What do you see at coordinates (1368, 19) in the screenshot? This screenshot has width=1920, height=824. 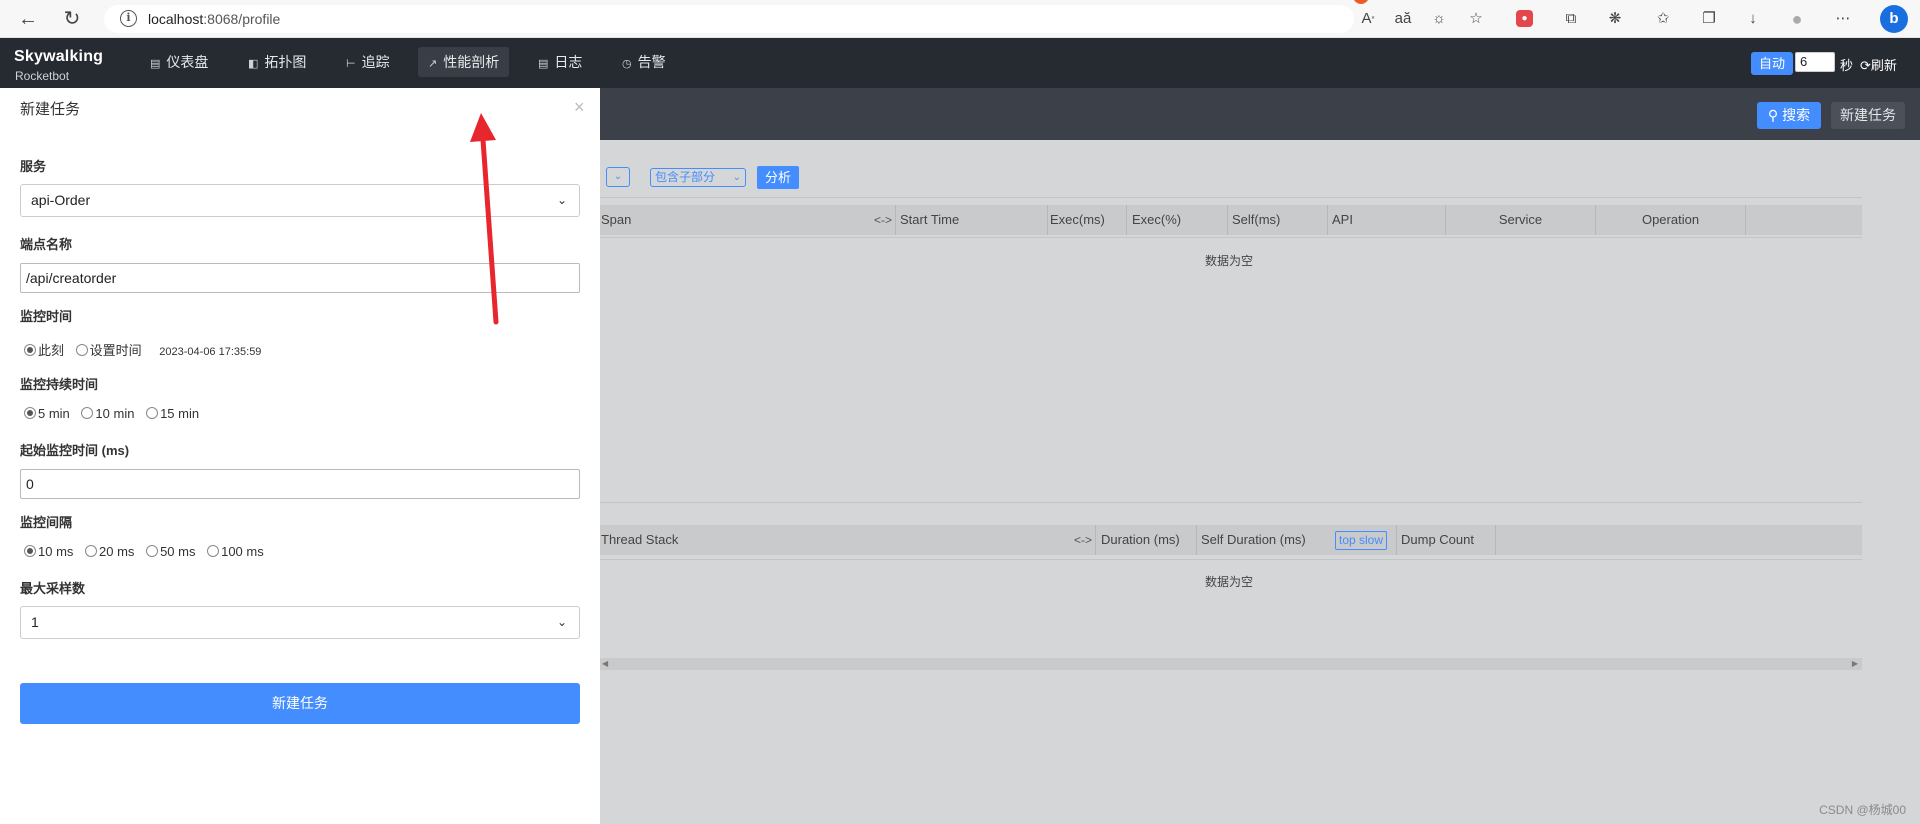 I see `read-aloud-icon: A”` at bounding box center [1368, 19].